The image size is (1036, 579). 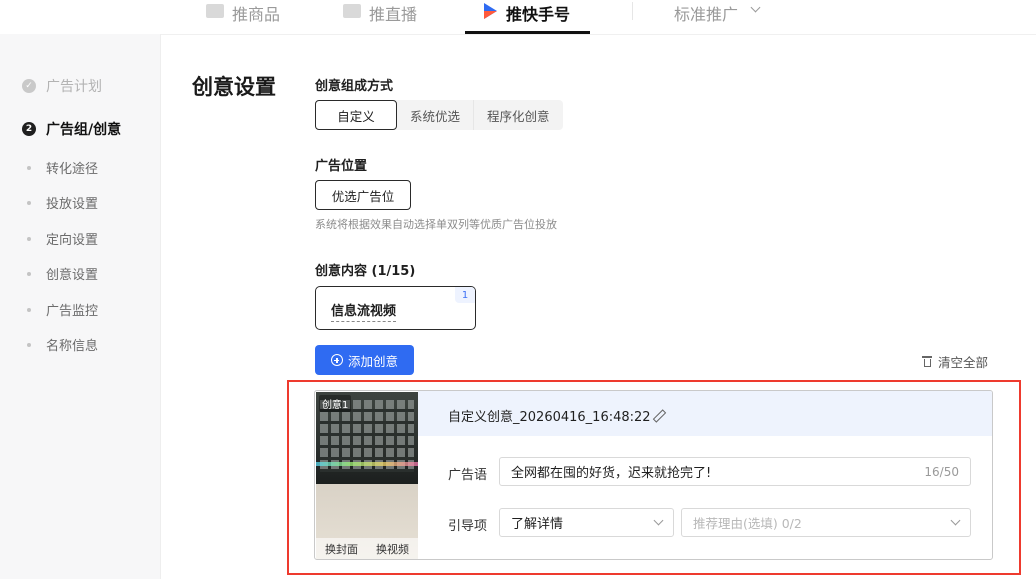 I want to click on sidebar-step-ad-group: 2 广告组/创意, so click(x=71, y=129).